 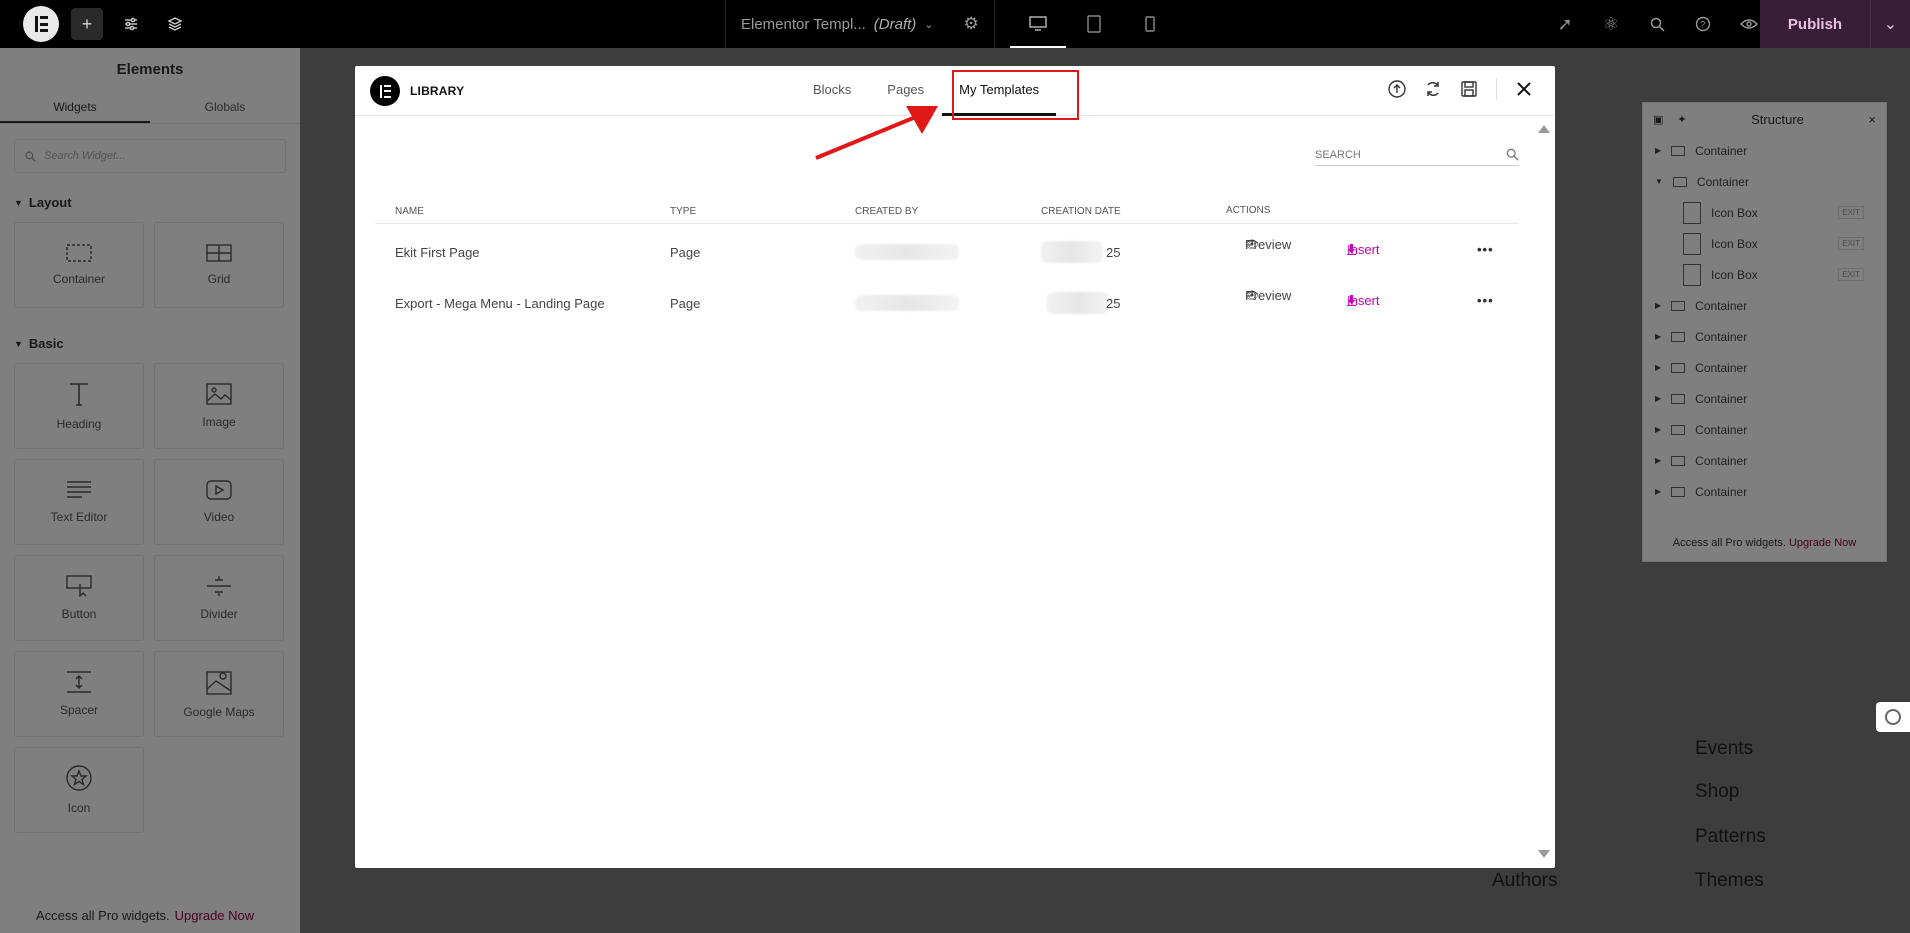 What do you see at coordinates (1611, 24) in the screenshot?
I see `notifications-icon: ⚛` at bounding box center [1611, 24].